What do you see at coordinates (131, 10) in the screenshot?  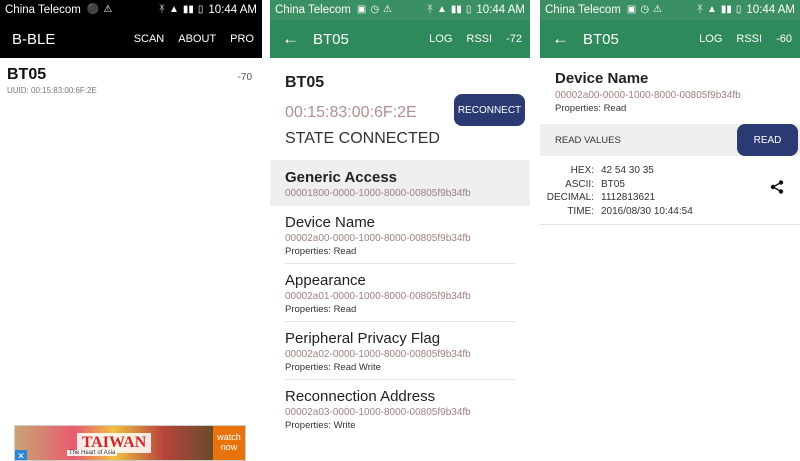 I see `status-bar: China Telecom ⚫ ⚠ ᛡ ▲ ▮▮ ▯ 10:44 AM` at bounding box center [131, 10].